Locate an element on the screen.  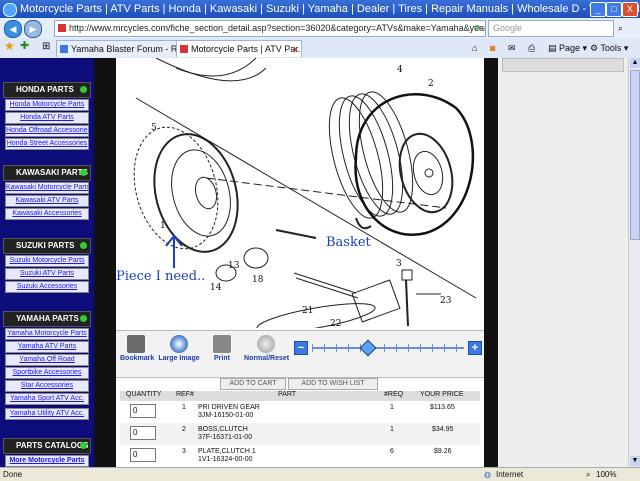
sidebar-link: Honda Motorcycle Parts is located at coordinates (47, 105).